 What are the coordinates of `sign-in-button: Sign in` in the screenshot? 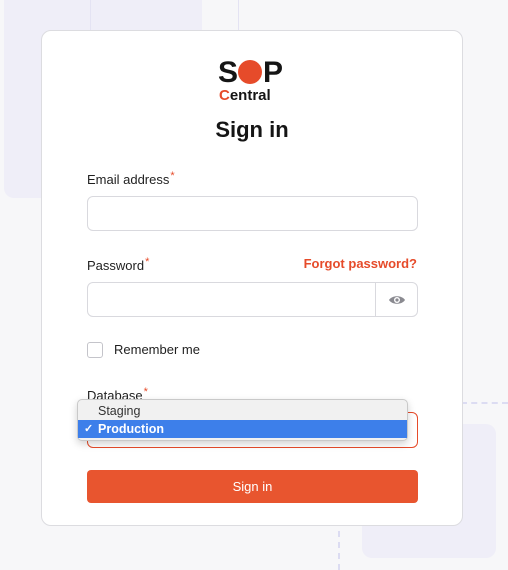 It's located at (252, 486).